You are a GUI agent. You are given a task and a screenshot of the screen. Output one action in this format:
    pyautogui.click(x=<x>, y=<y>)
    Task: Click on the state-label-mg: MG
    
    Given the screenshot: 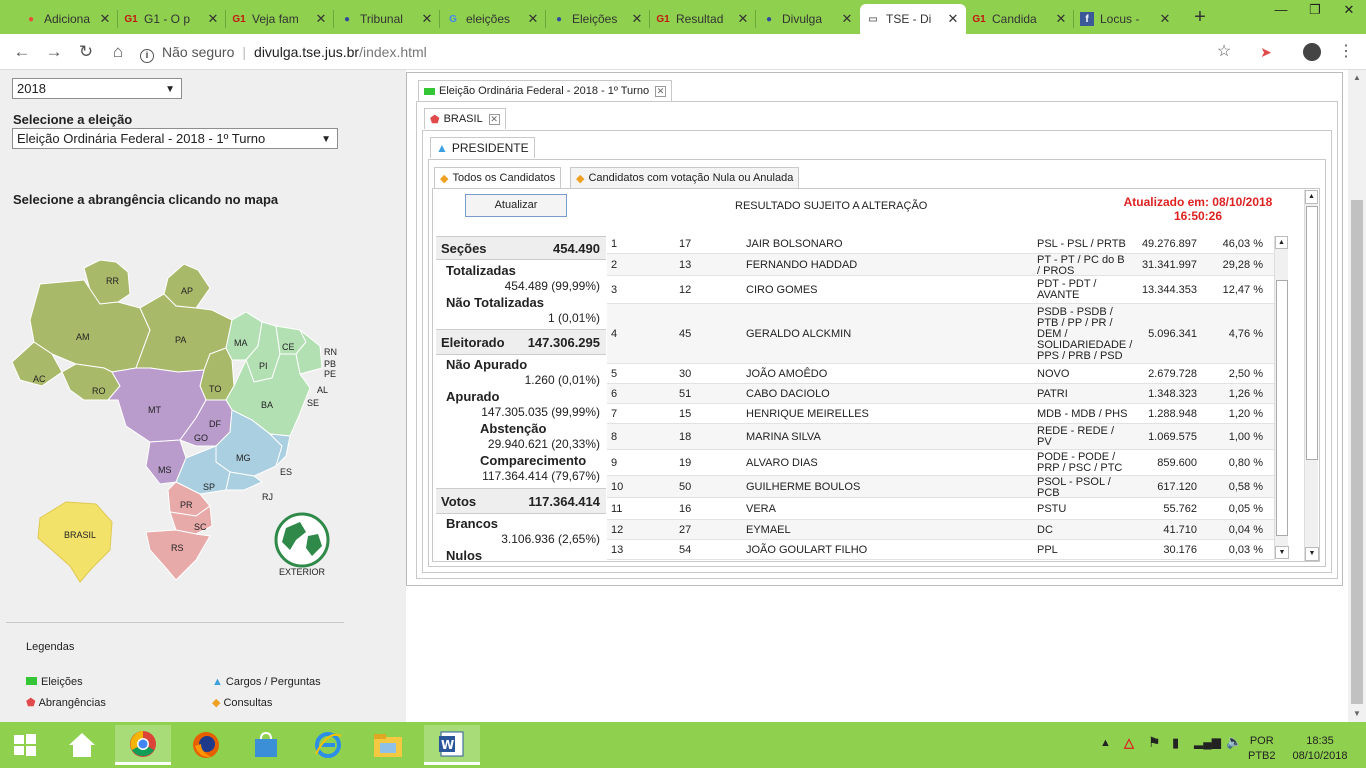 What is the action you would take?
    pyautogui.click(x=243, y=458)
    